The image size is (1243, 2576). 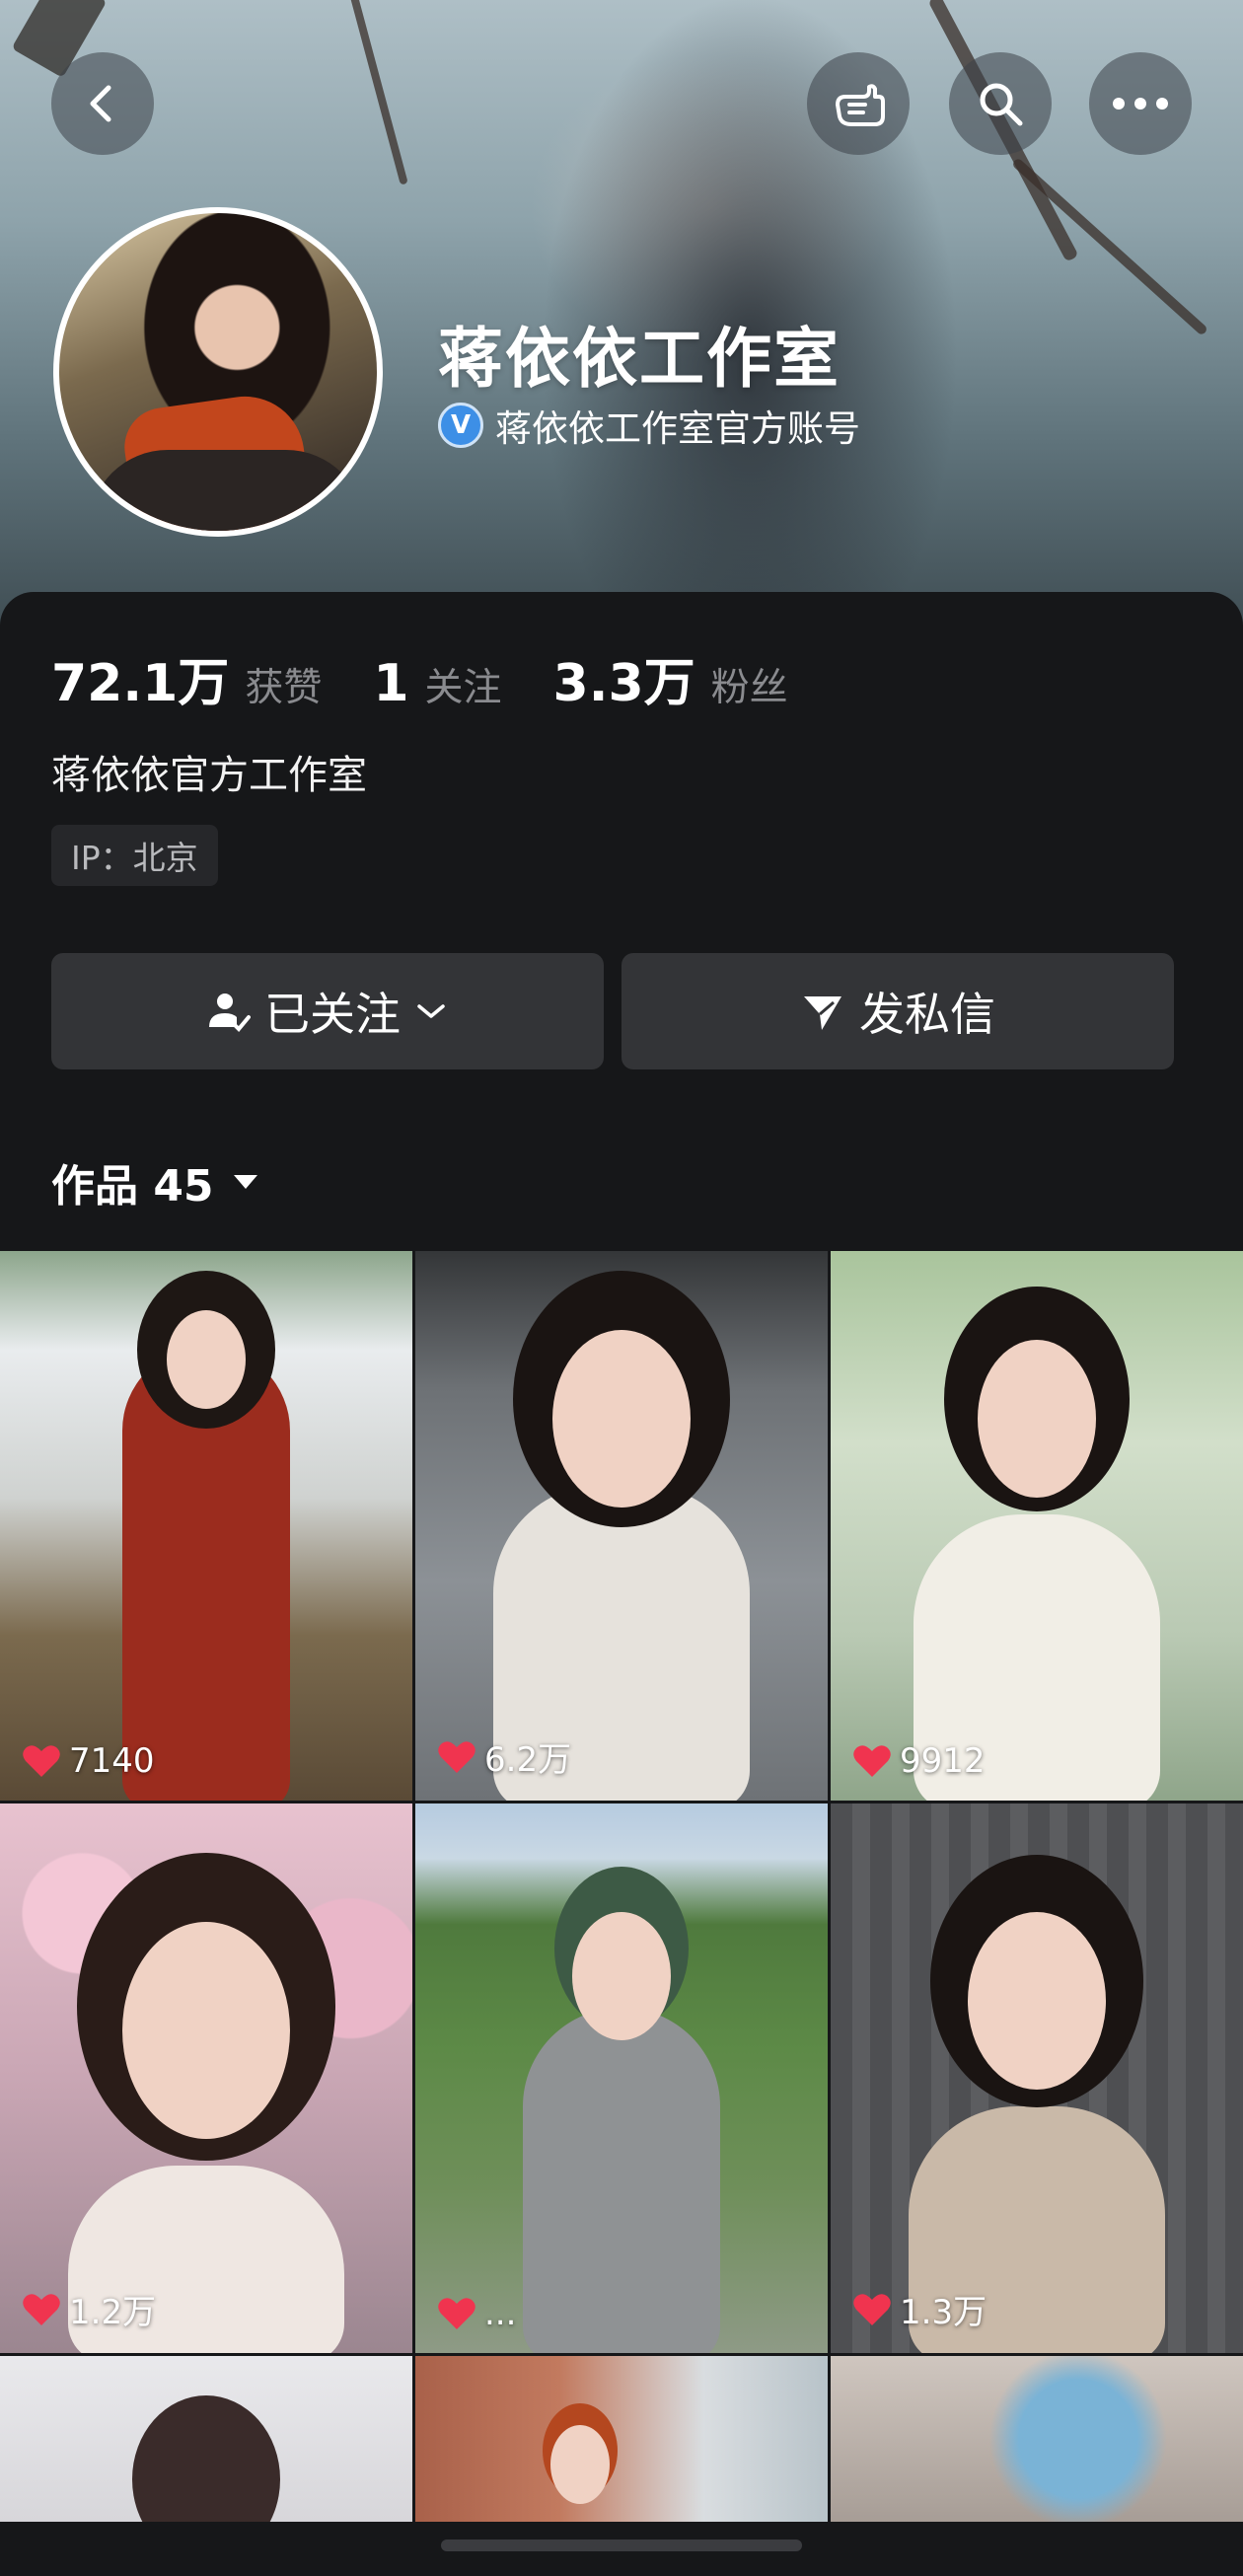 I want to click on chevron-left-icon, so click(x=101, y=103).